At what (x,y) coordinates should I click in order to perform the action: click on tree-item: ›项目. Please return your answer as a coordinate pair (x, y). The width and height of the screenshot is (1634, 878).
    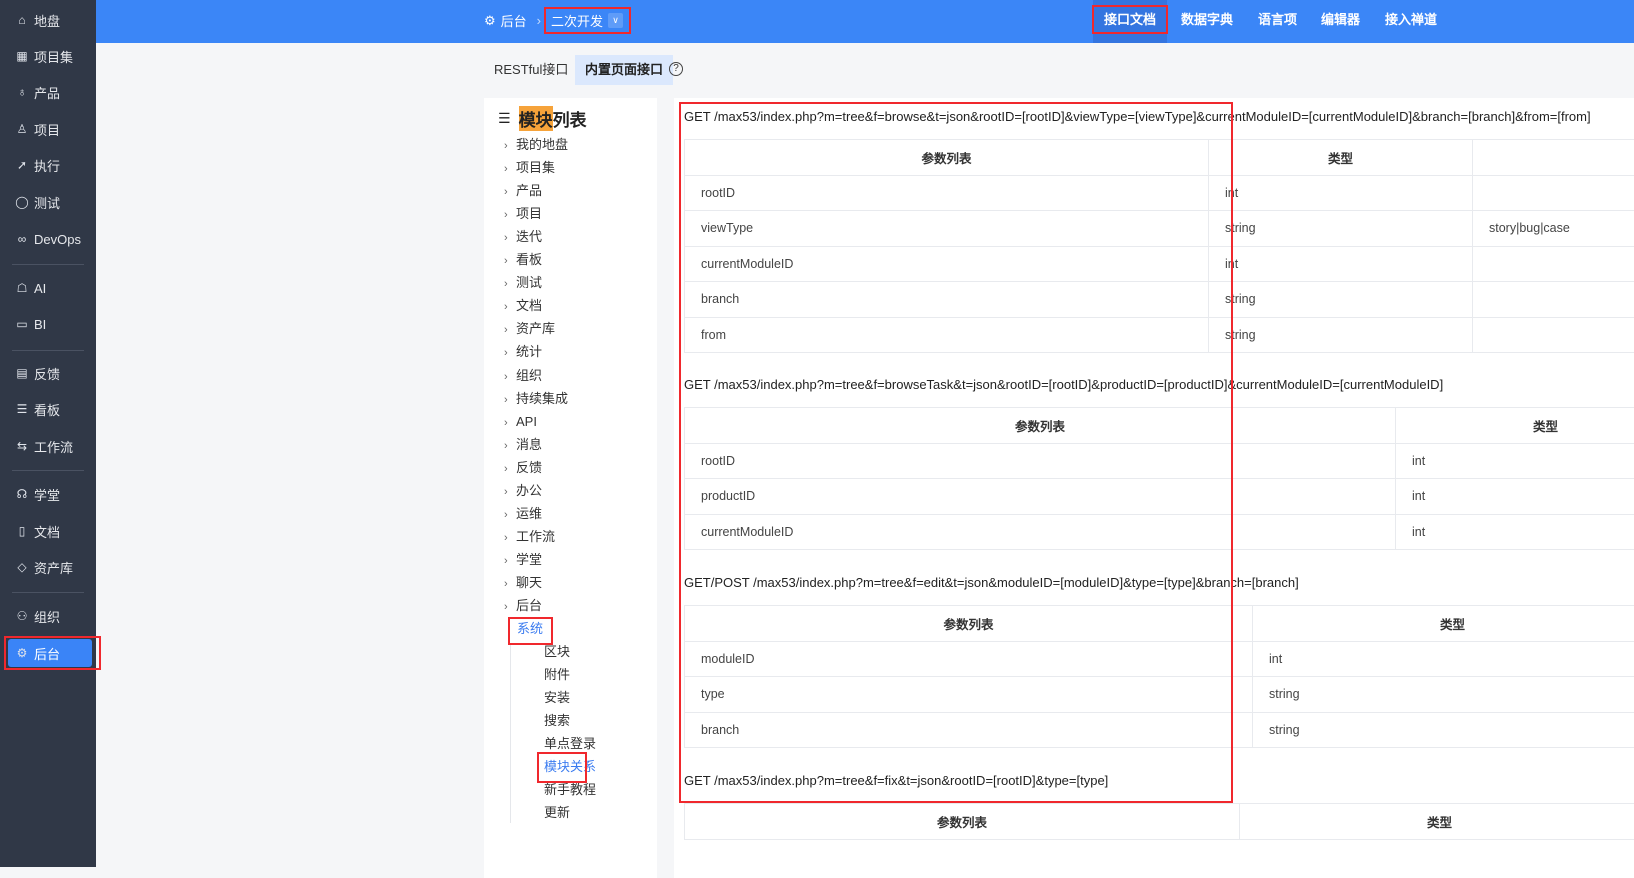
    Looking at the image, I should click on (523, 214).